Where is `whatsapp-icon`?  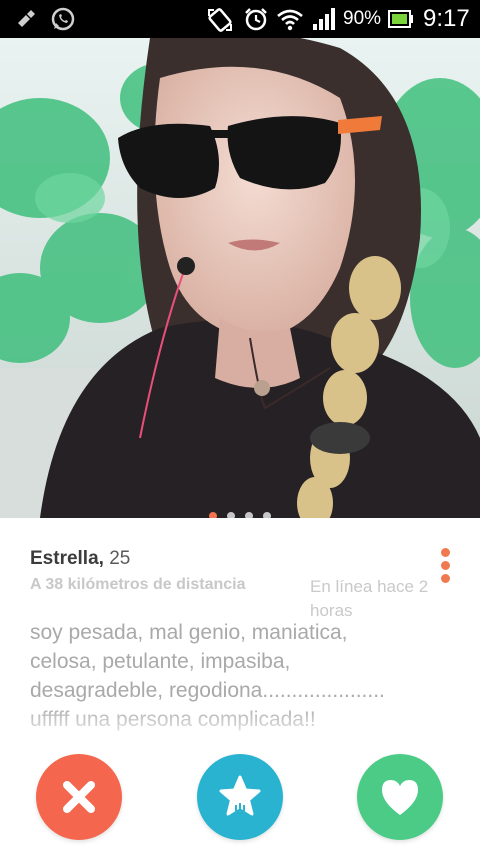
whatsapp-icon is located at coordinates (63, 19).